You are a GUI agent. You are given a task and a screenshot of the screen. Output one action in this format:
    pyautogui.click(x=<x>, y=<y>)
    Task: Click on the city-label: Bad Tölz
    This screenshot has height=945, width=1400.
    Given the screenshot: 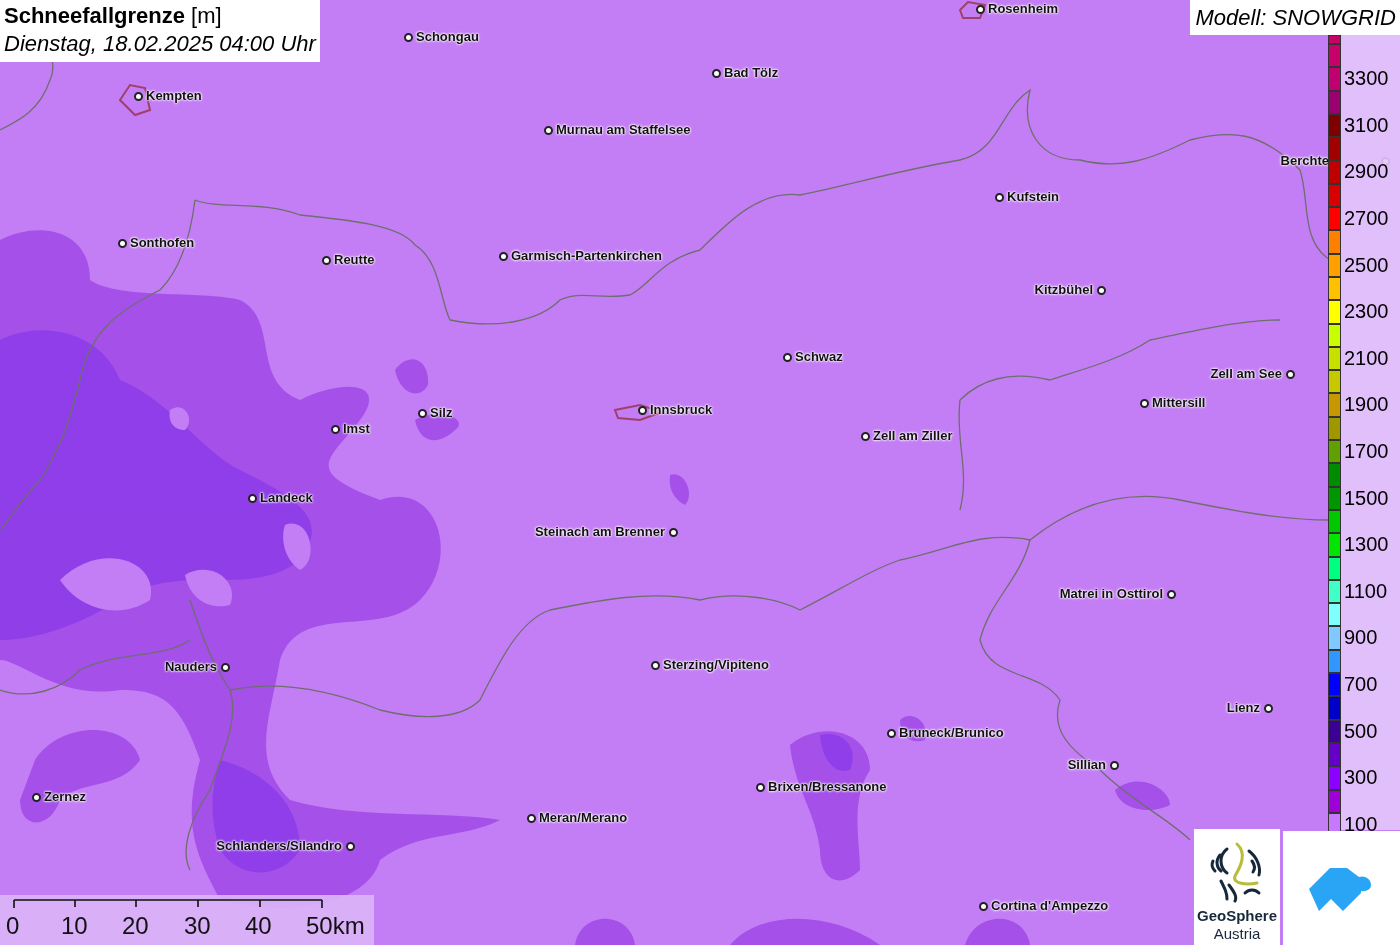 What is the action you would take?
    pyautogui.click(x=751, y=72)
    